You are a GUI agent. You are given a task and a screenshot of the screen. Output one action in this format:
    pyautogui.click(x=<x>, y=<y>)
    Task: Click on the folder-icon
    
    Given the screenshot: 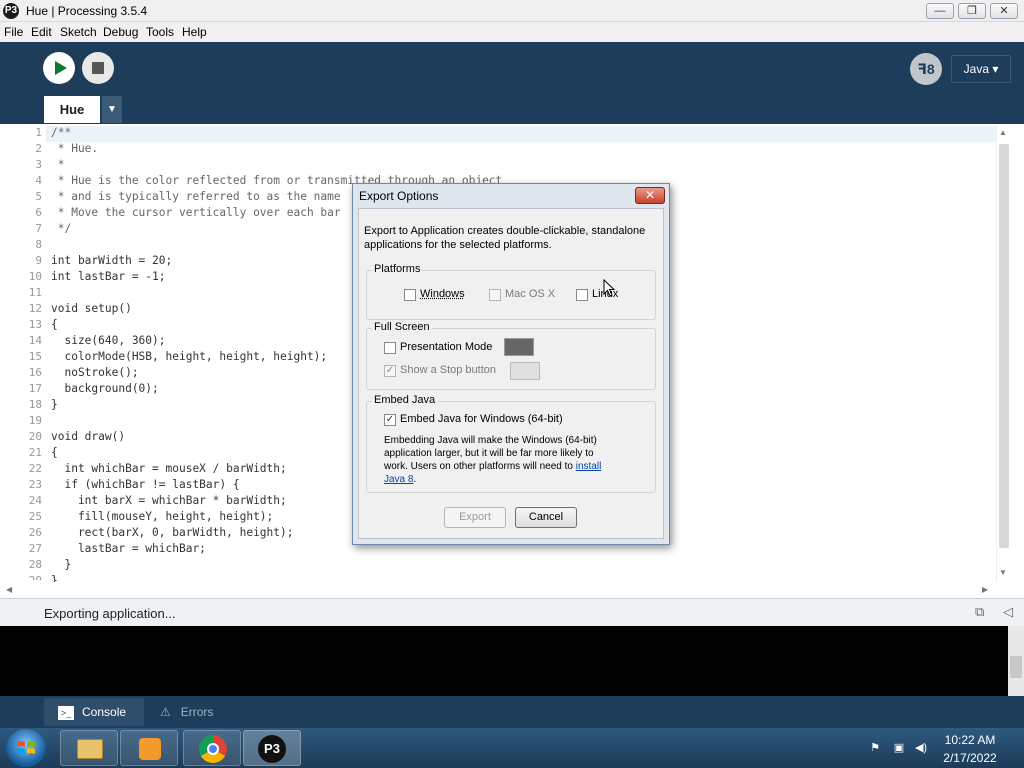 What is the action you would take?
    pyautogui.click(x=90, y=749)
    